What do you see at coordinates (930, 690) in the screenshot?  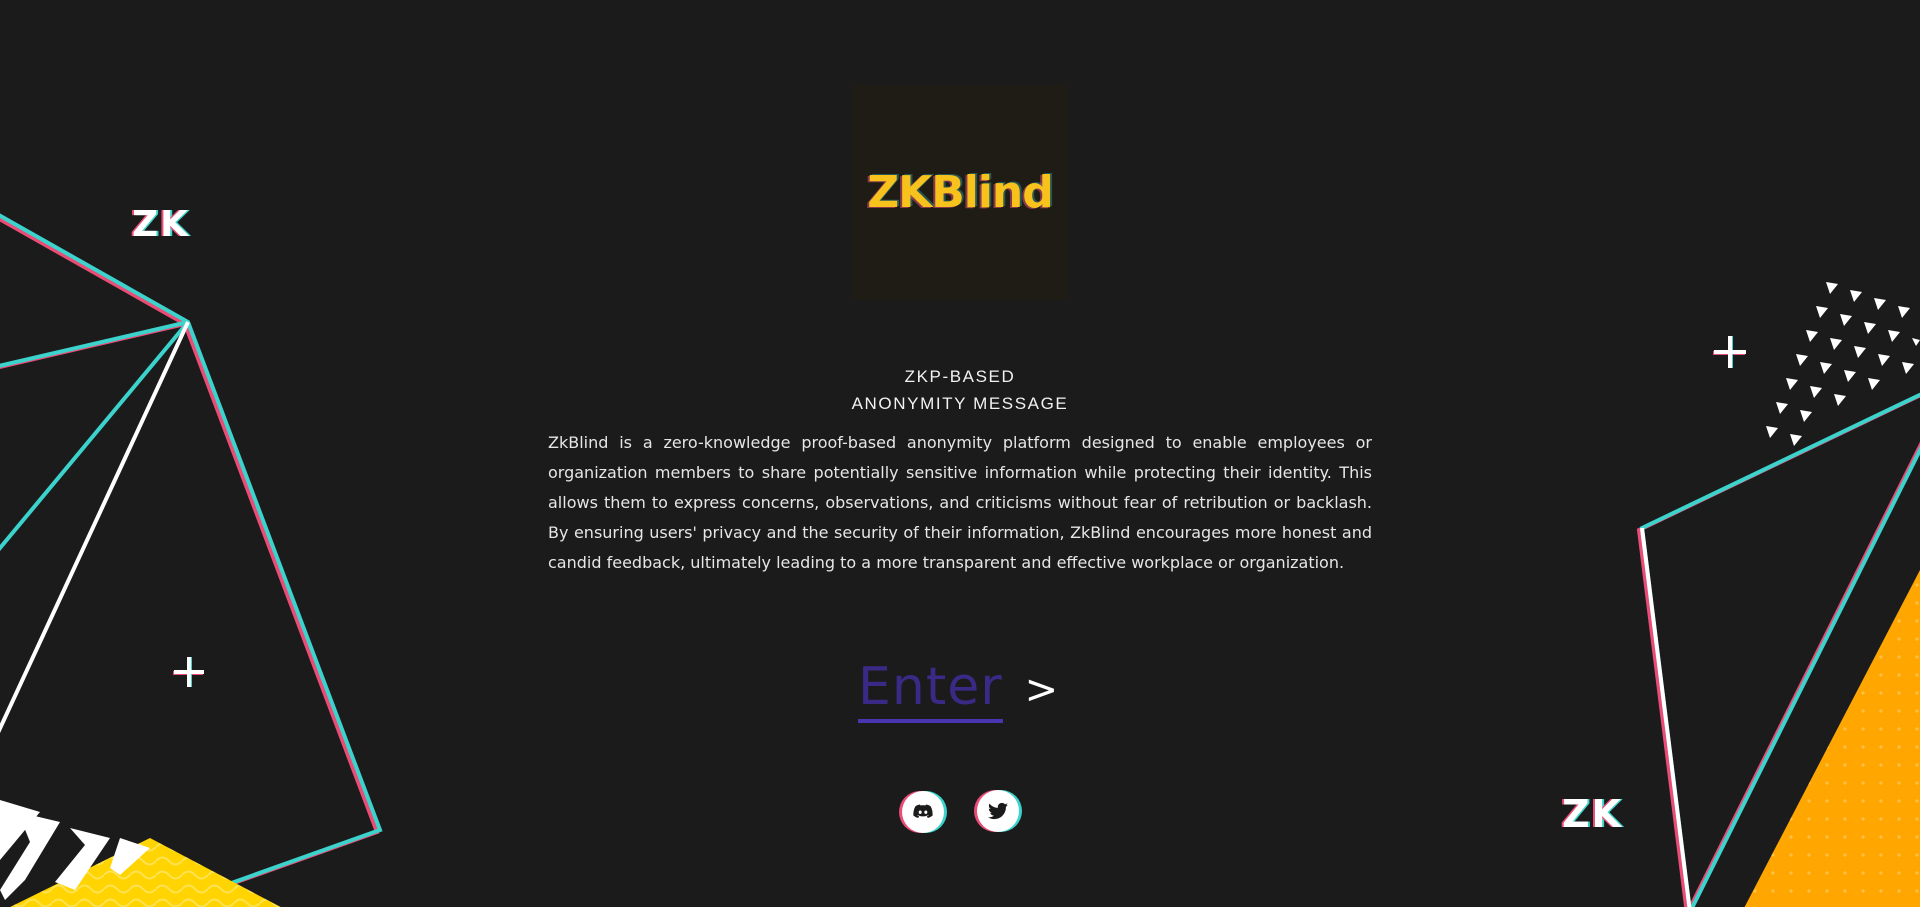 I see `enter-label: Enter` at bounding box center [930, 690].